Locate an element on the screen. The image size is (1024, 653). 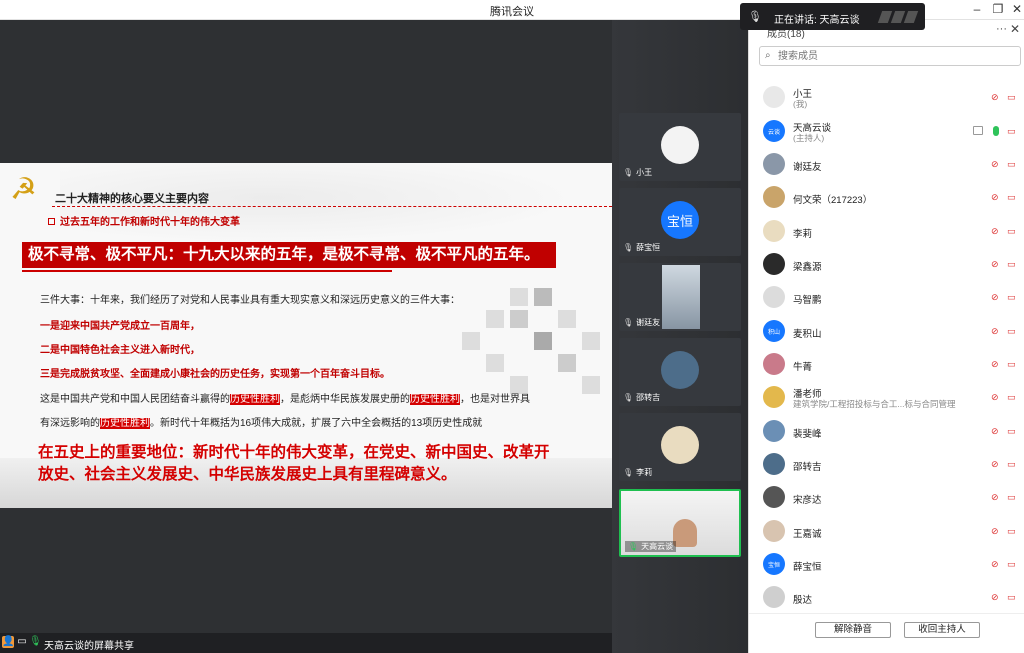
tile-name: 🎙 小王 is located at coordinates (637, 172).